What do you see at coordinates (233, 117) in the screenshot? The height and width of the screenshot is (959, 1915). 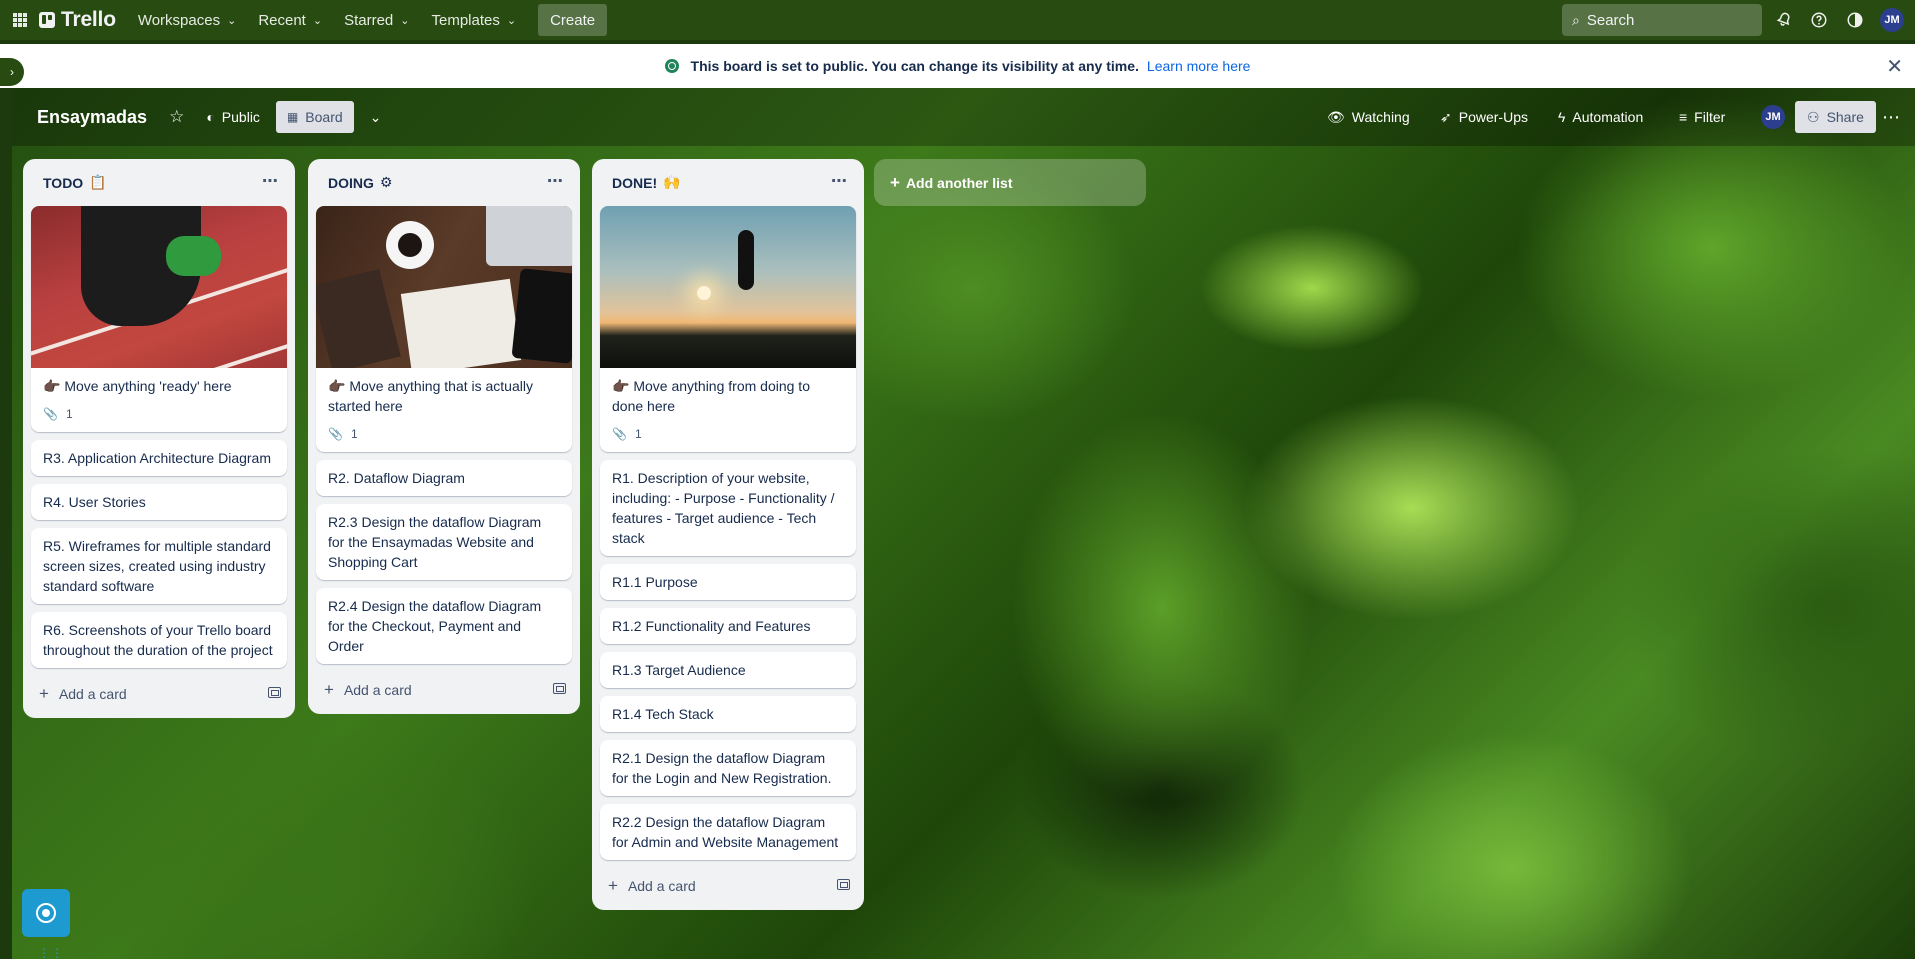 I see `visibility-button: ◐ Public` at bounding box center [233, 117].